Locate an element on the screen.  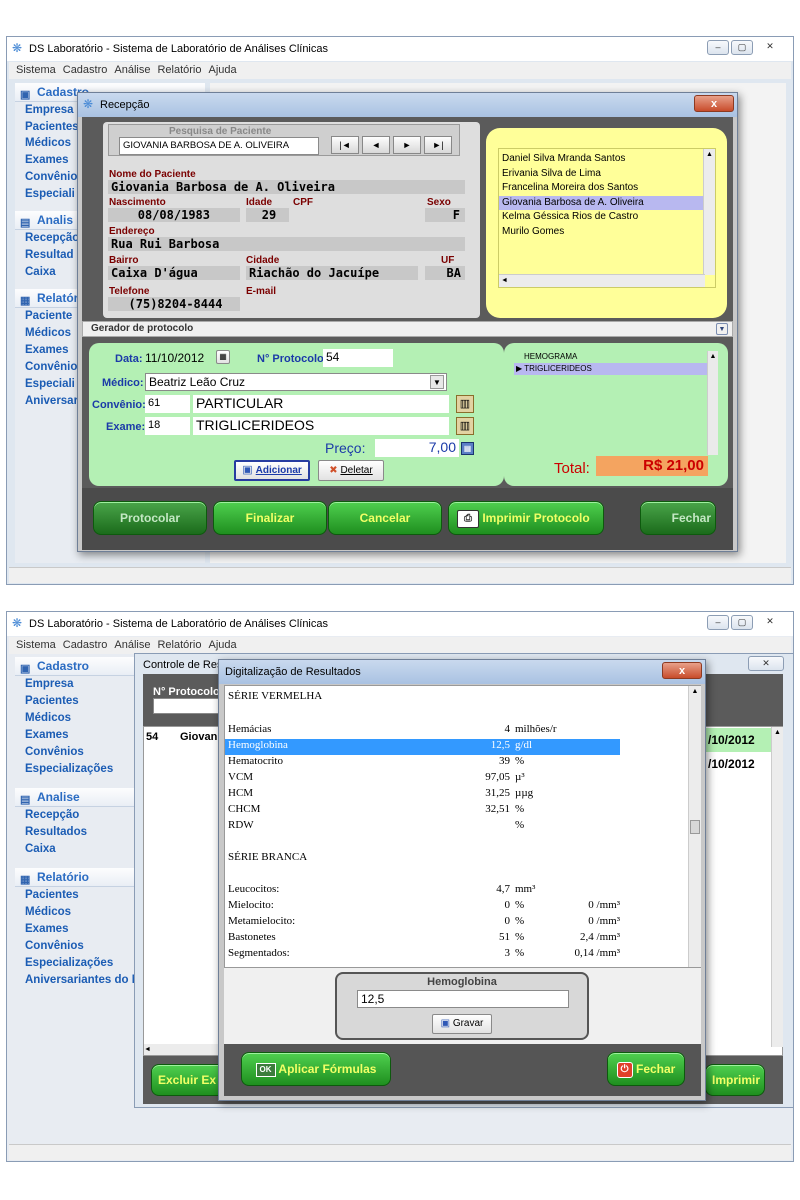
result-row: Hematocrito 39 % is located at coordinates (462, 763).